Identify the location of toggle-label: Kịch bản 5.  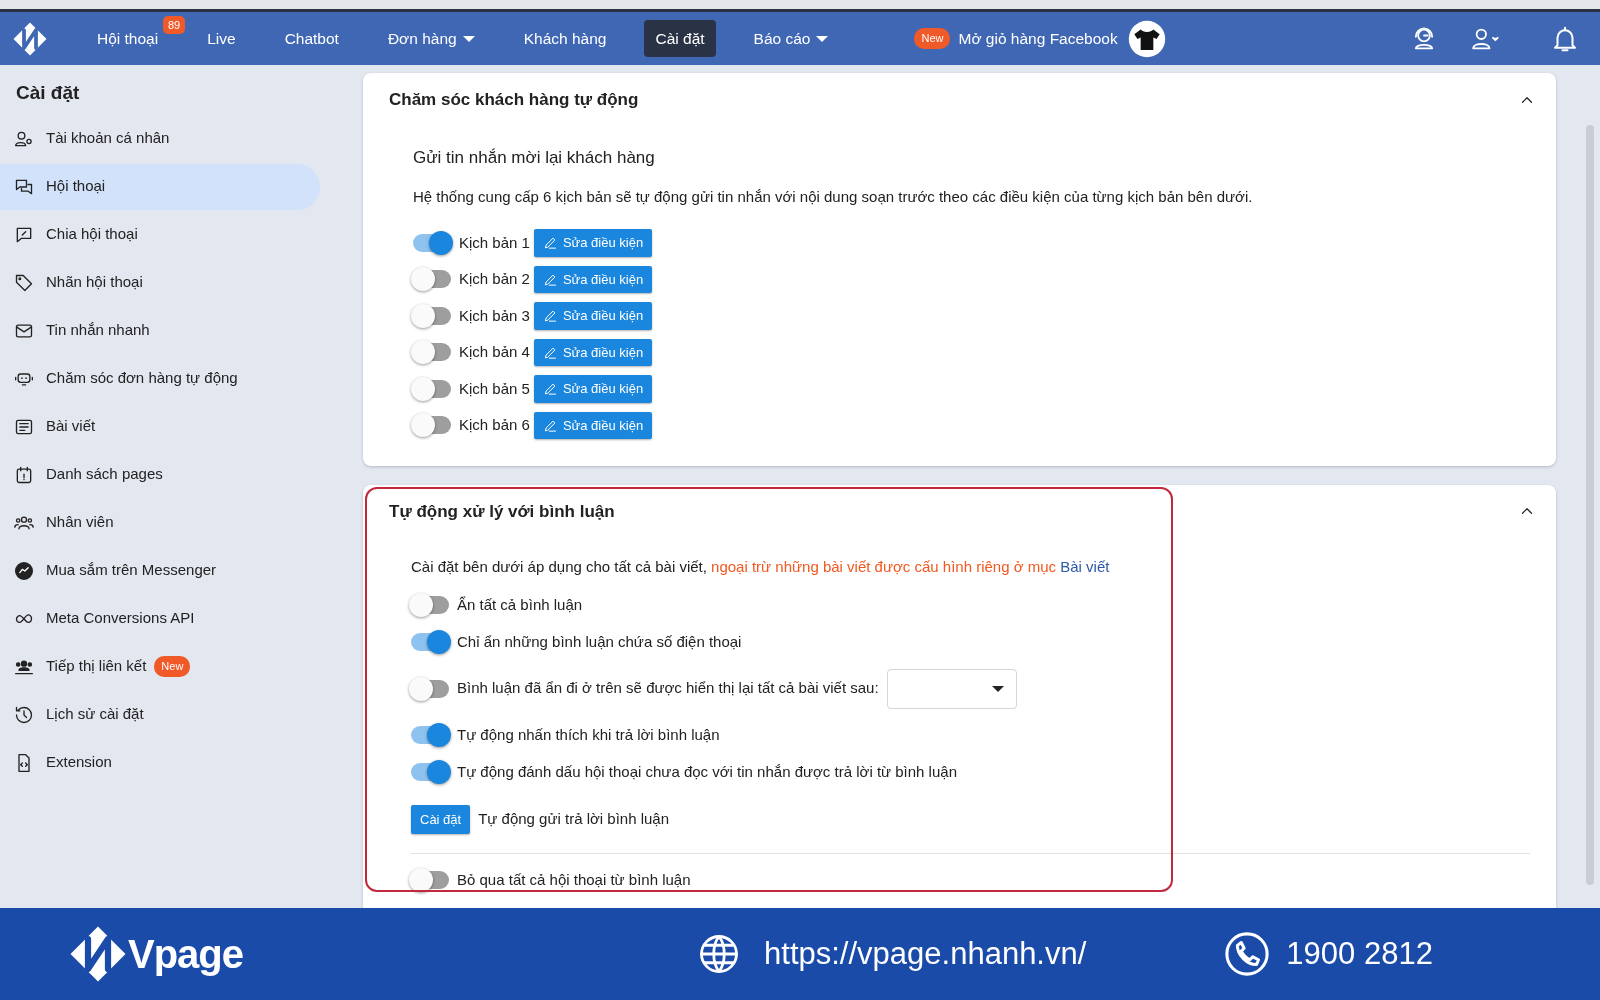
(494, 388).